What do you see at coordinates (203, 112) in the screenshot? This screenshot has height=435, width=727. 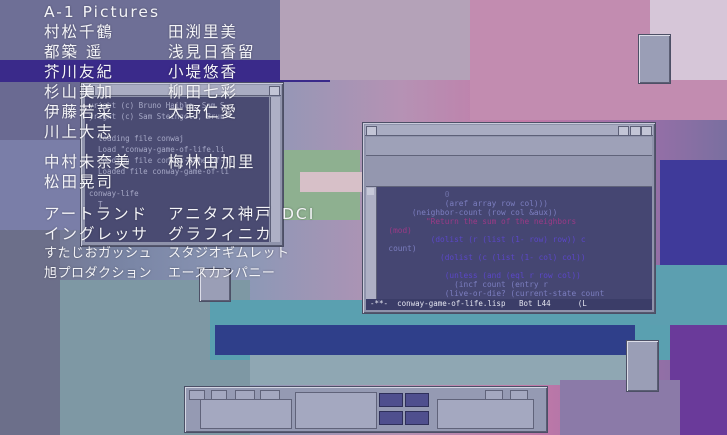 I see `credit-name: 大野仁愛` at bounding box center [203, 112].